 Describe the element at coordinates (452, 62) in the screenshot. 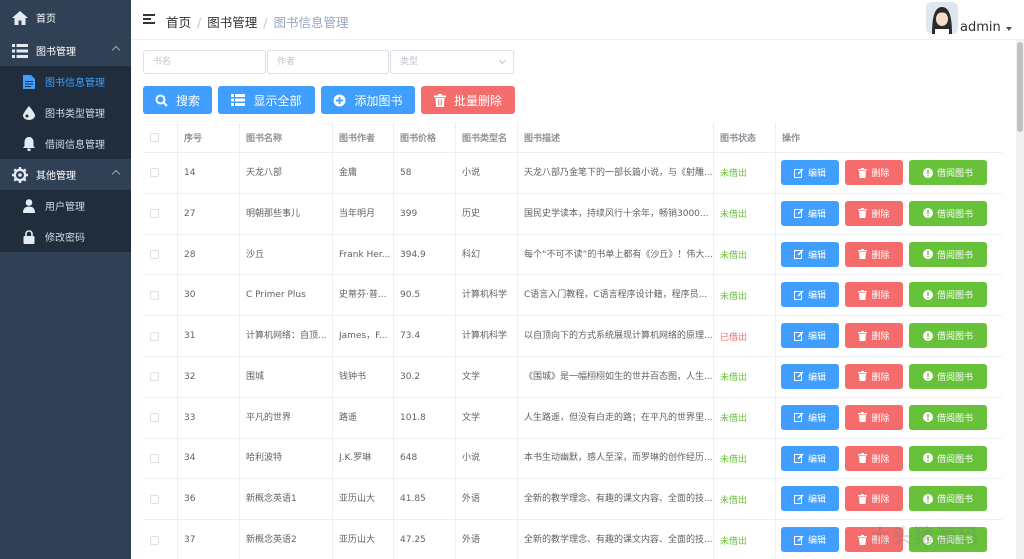

I see `type-select: 类型` at that location.